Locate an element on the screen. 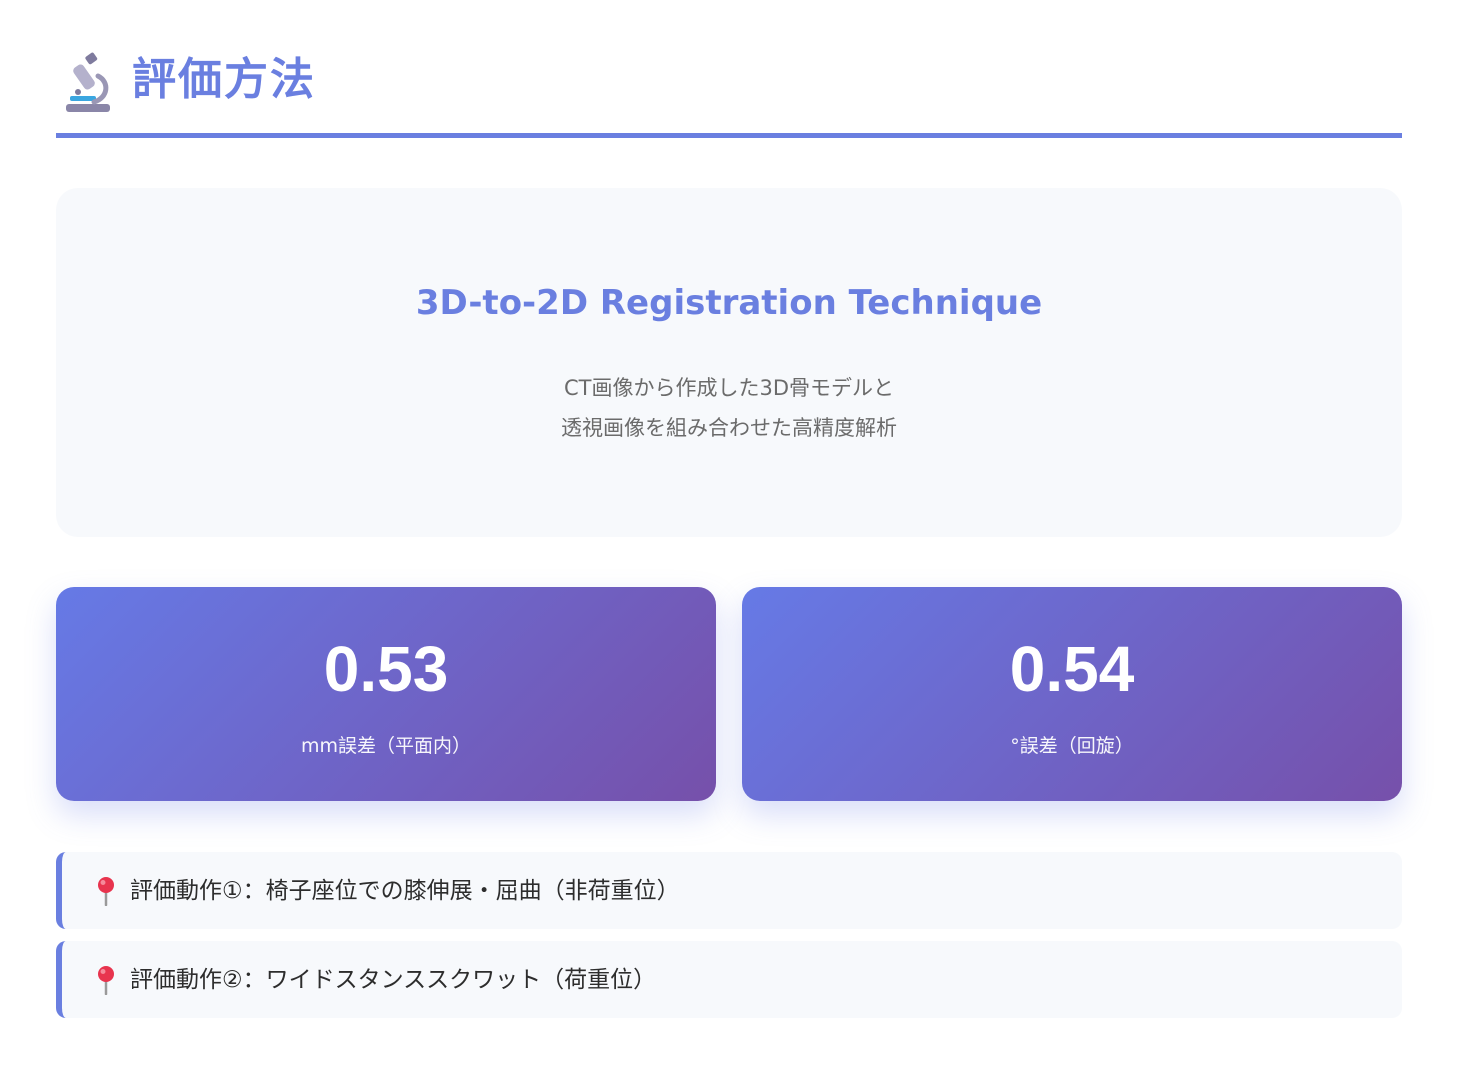 This screenshot has width=1458, height=1071. registration-description-line-1: CT画像から作成した3D骨モデルと is located at coordinates (729, 388).